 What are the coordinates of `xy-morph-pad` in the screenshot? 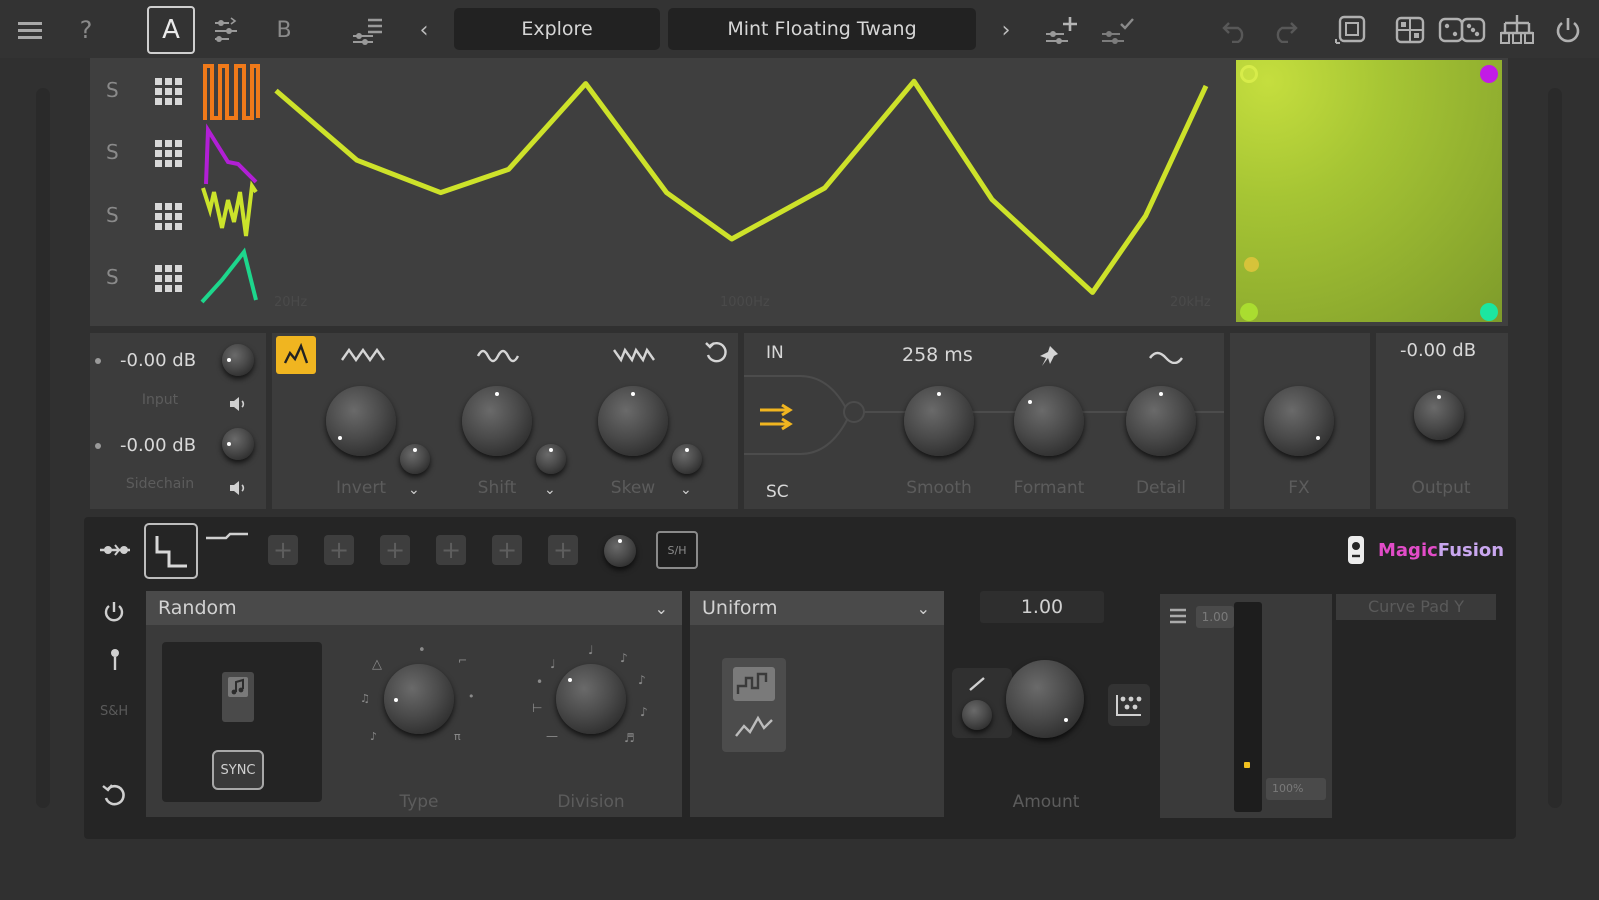 It's located at (1369, 191).